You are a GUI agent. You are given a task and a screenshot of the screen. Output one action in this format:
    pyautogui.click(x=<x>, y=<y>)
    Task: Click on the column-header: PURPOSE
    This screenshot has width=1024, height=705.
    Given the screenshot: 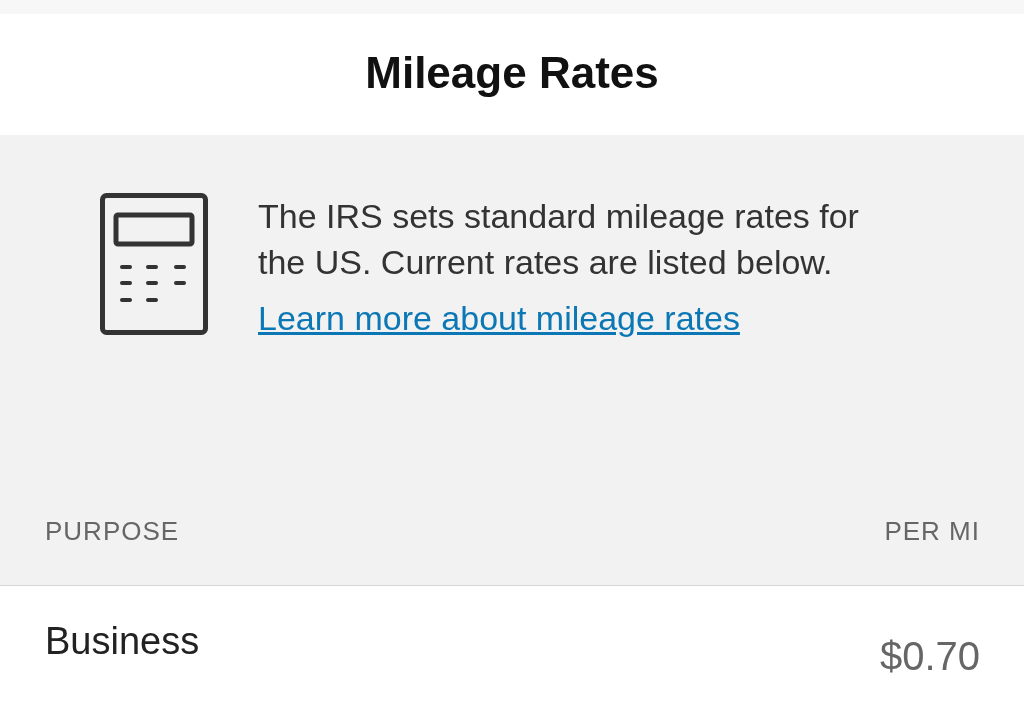 What is the action you would take?
    pyautogui.click(x=112, y=531)
    